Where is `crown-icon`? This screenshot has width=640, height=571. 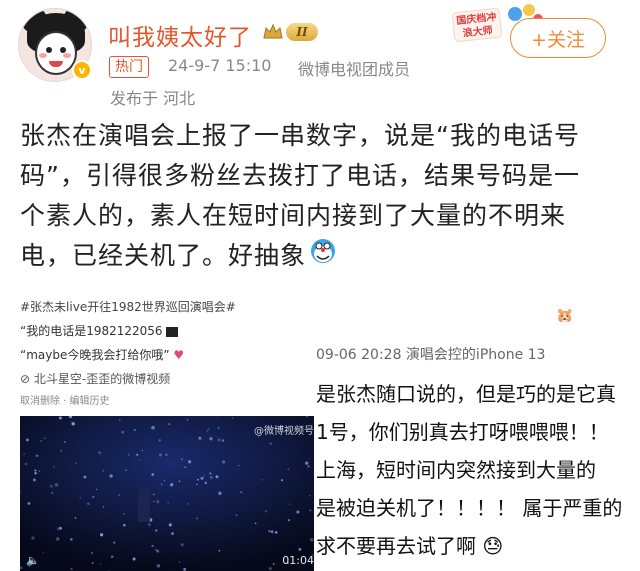 crown-icon is located at coordinates (273, 32).